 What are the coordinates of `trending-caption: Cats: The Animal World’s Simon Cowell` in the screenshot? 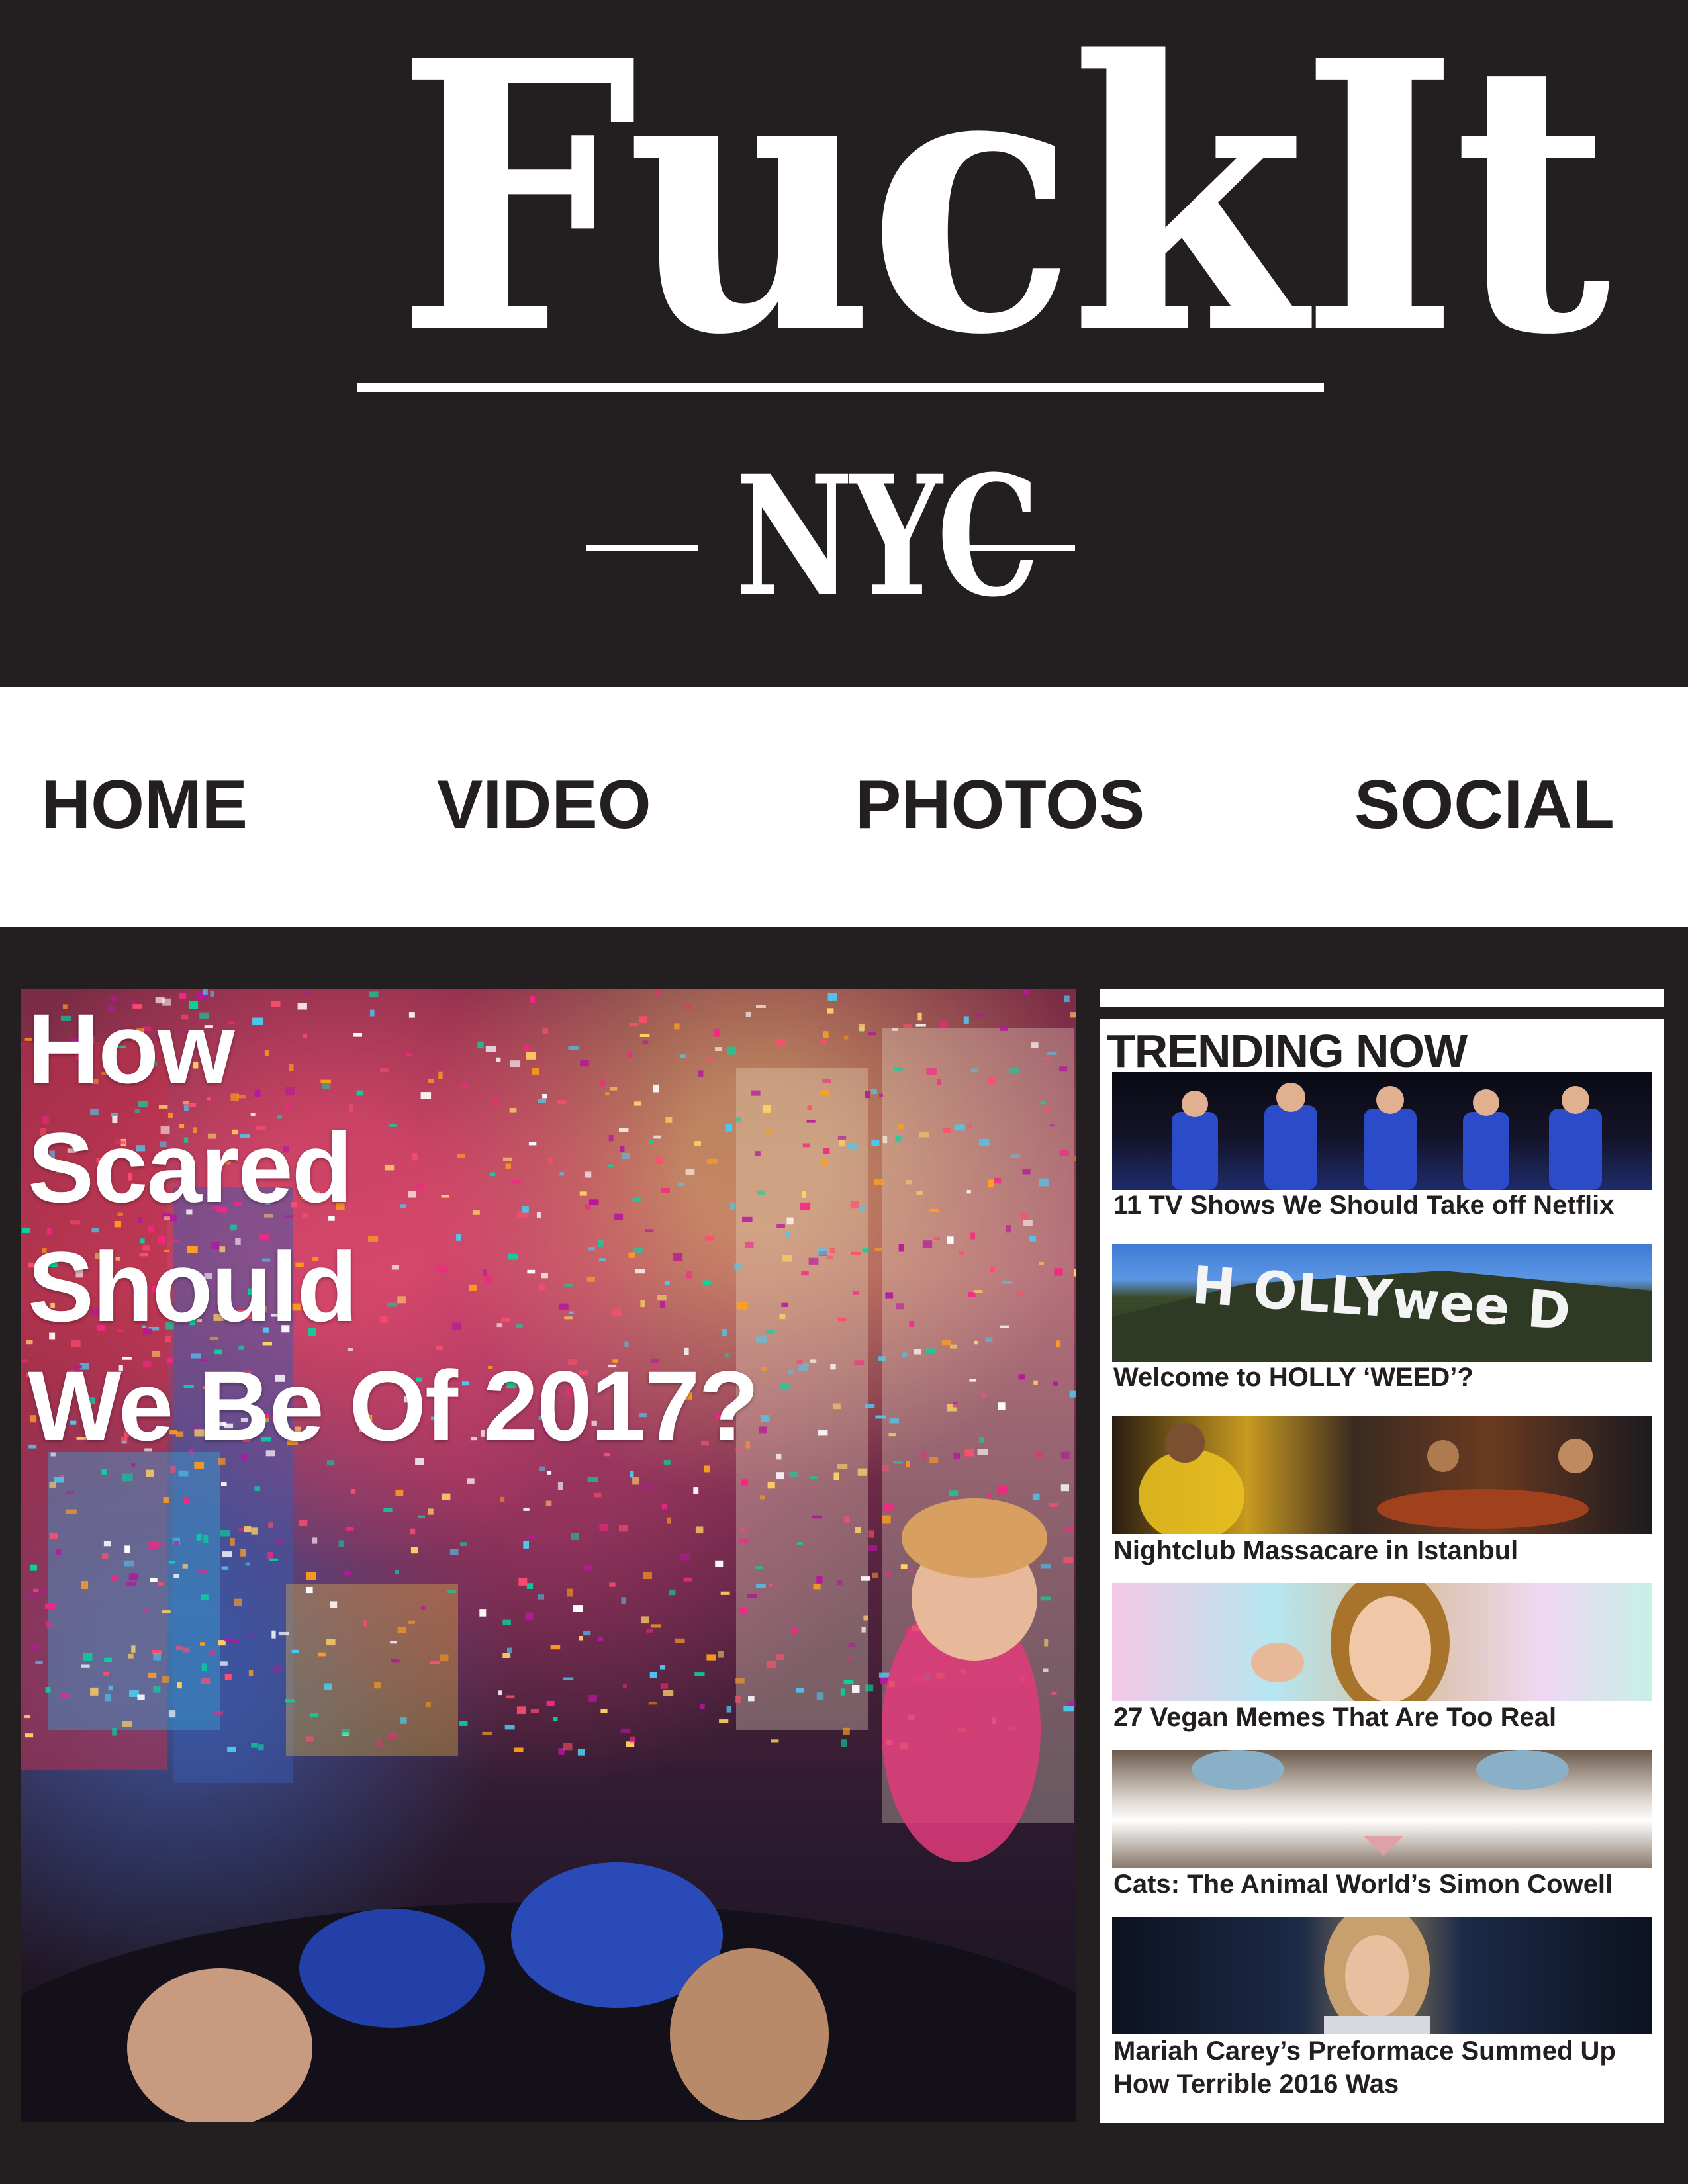 It's located at (1383, 1885).